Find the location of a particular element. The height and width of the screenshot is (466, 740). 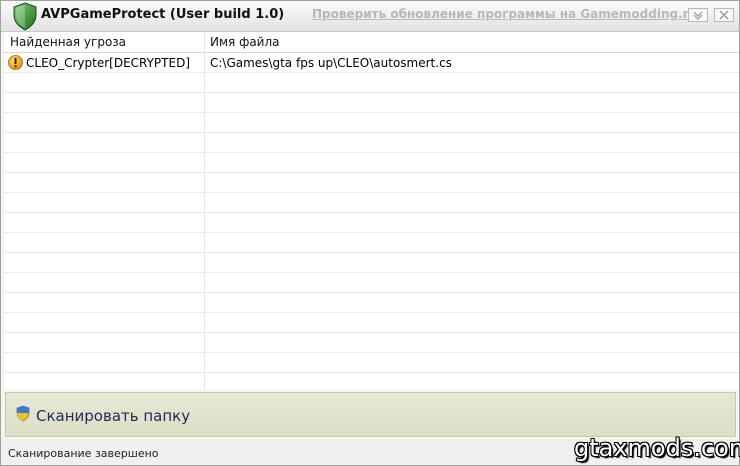

warning-icon is located at coordinates (15, 62).